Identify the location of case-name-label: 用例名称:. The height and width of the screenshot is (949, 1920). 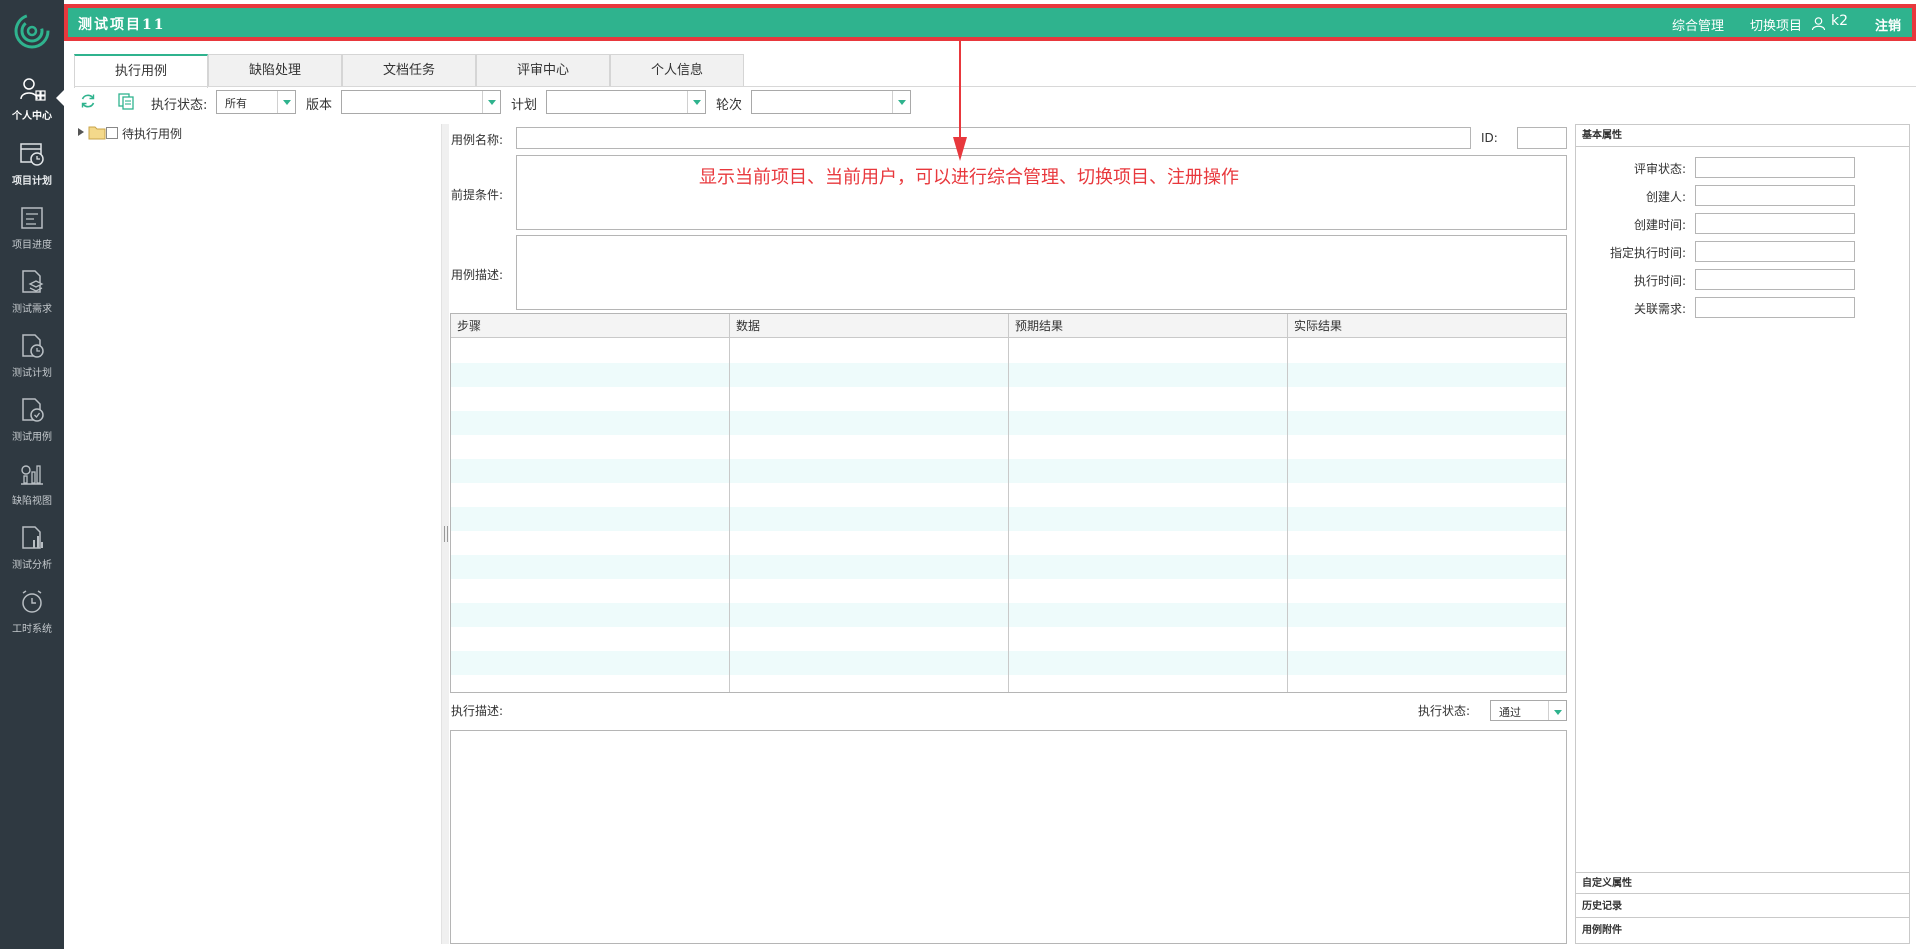
(477, 140).